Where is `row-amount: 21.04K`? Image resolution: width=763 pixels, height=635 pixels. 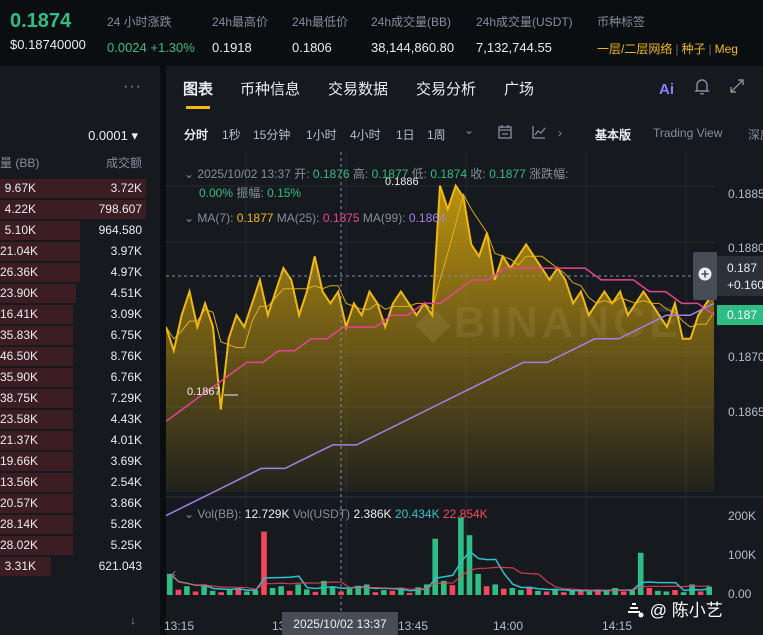 row-amount: 21.04K is located at coordinates (19, 251).